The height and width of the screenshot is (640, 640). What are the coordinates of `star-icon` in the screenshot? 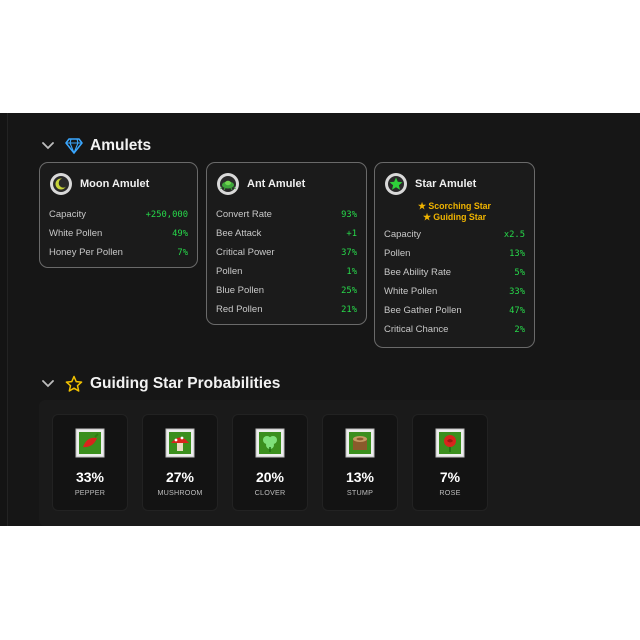 It's located at (396, 184).